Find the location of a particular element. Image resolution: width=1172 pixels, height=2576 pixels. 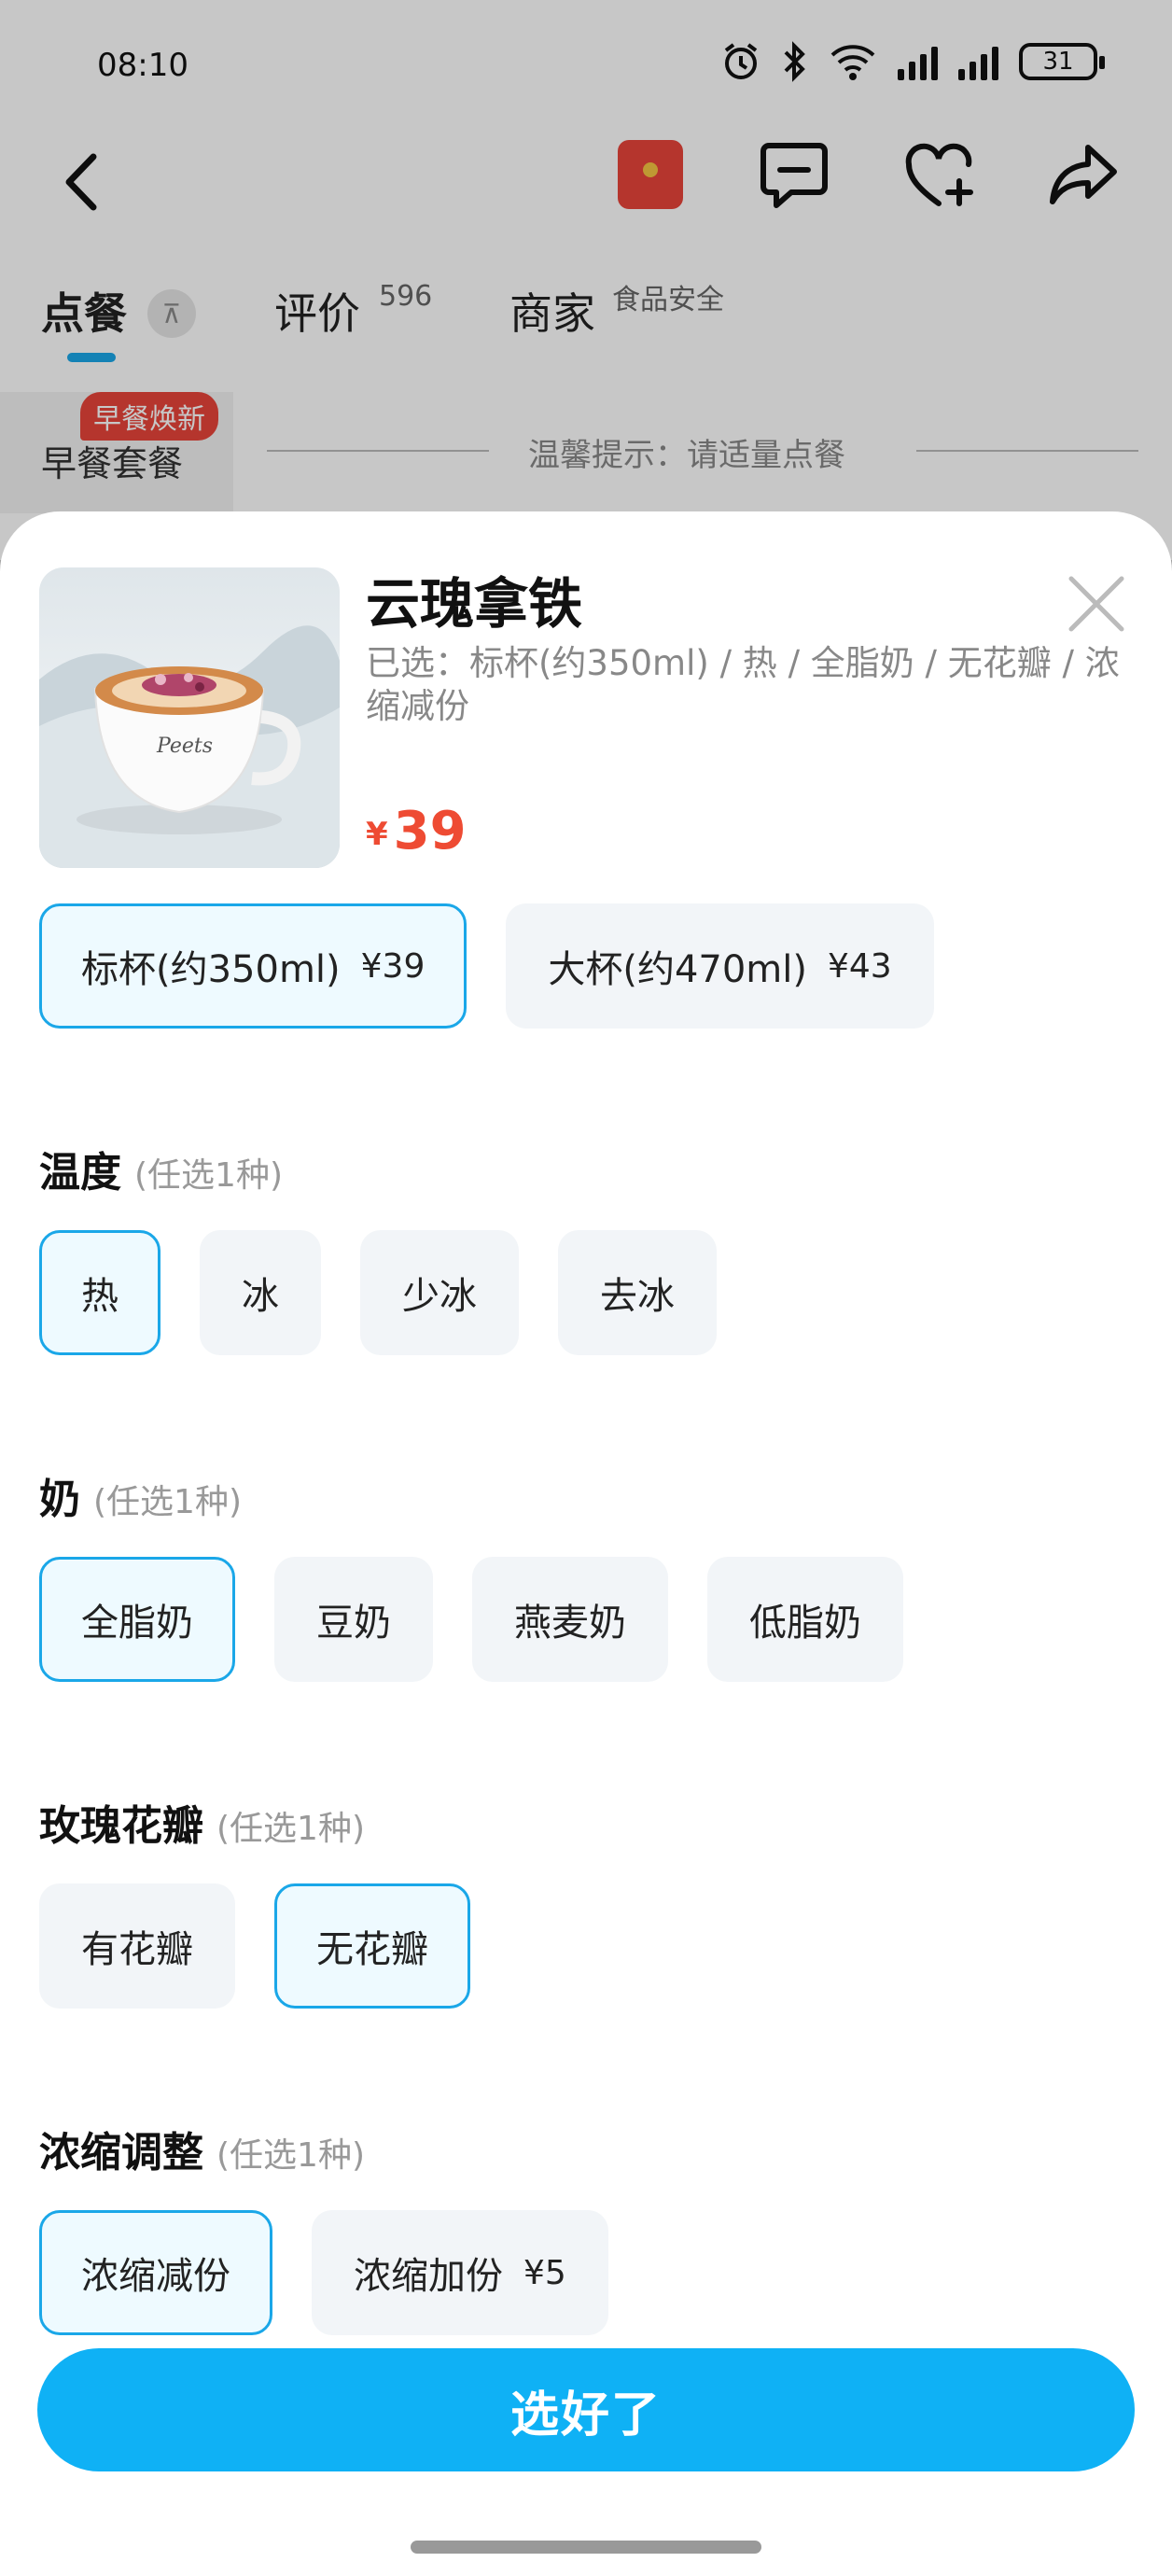

size-option-regular: 标杯(约350ml) ¥39 is located at coordinates (253, 966).